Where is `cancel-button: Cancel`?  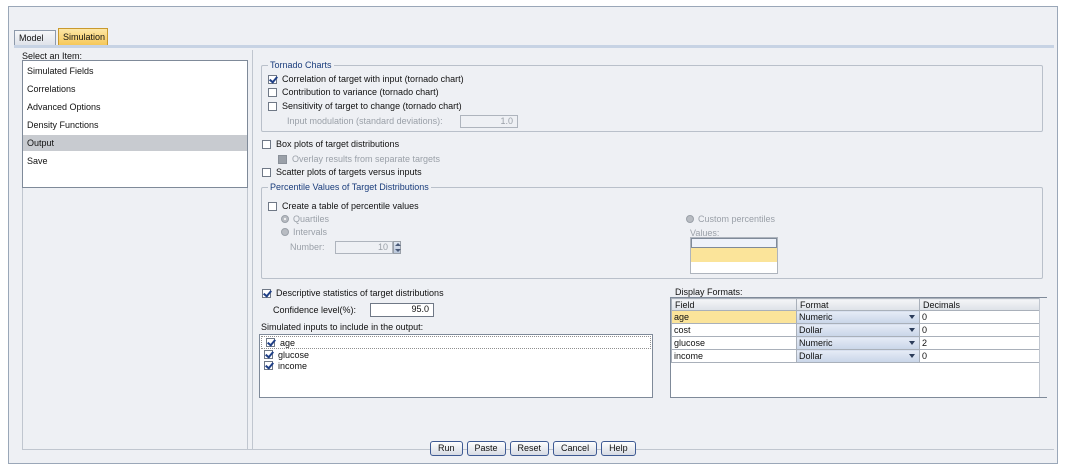
cancel-button: Cancel is located at coordinates (575, 448).